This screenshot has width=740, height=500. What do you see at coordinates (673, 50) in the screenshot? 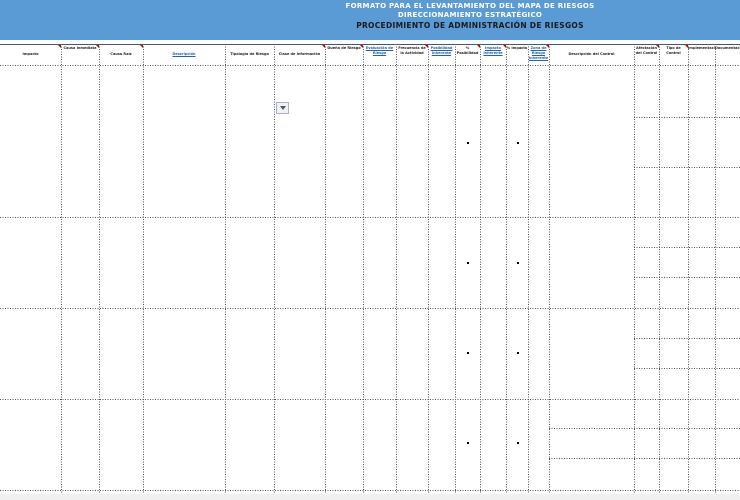
I see `column-header-tipo-de-control: Tipo de Control` at bounding box center [673, 50].